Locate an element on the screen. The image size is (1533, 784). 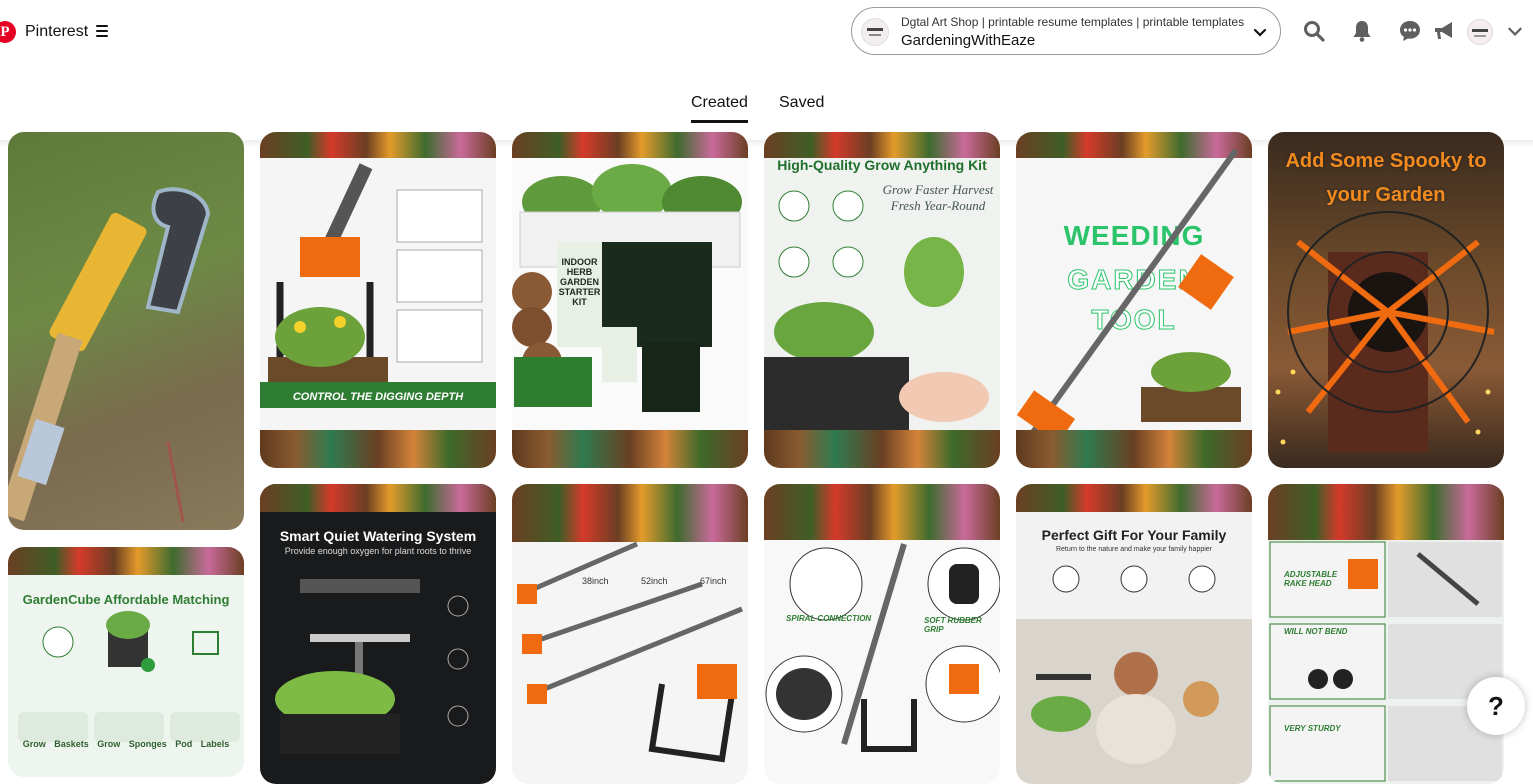
pin-image-pole-details is located at coordinates (882, 647).